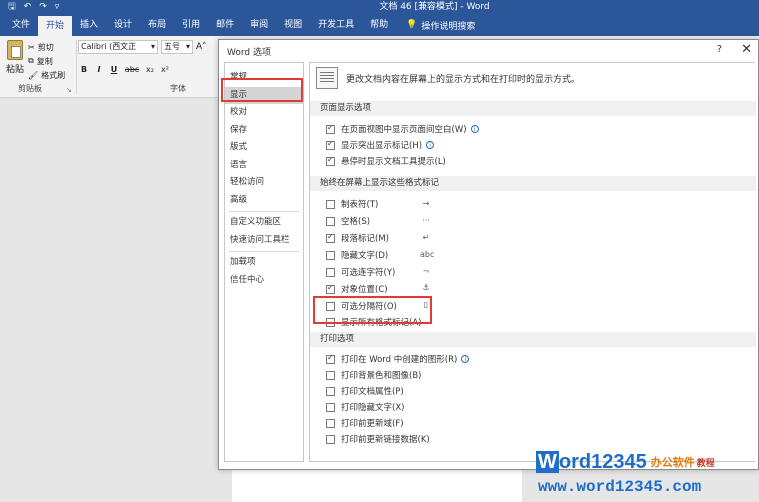 The width and height of the screenshot is (759, 502). What do you see at coordinates (114, 69) in the screenshot?
I see `underline-button: U` at bounding box center [114, 69].